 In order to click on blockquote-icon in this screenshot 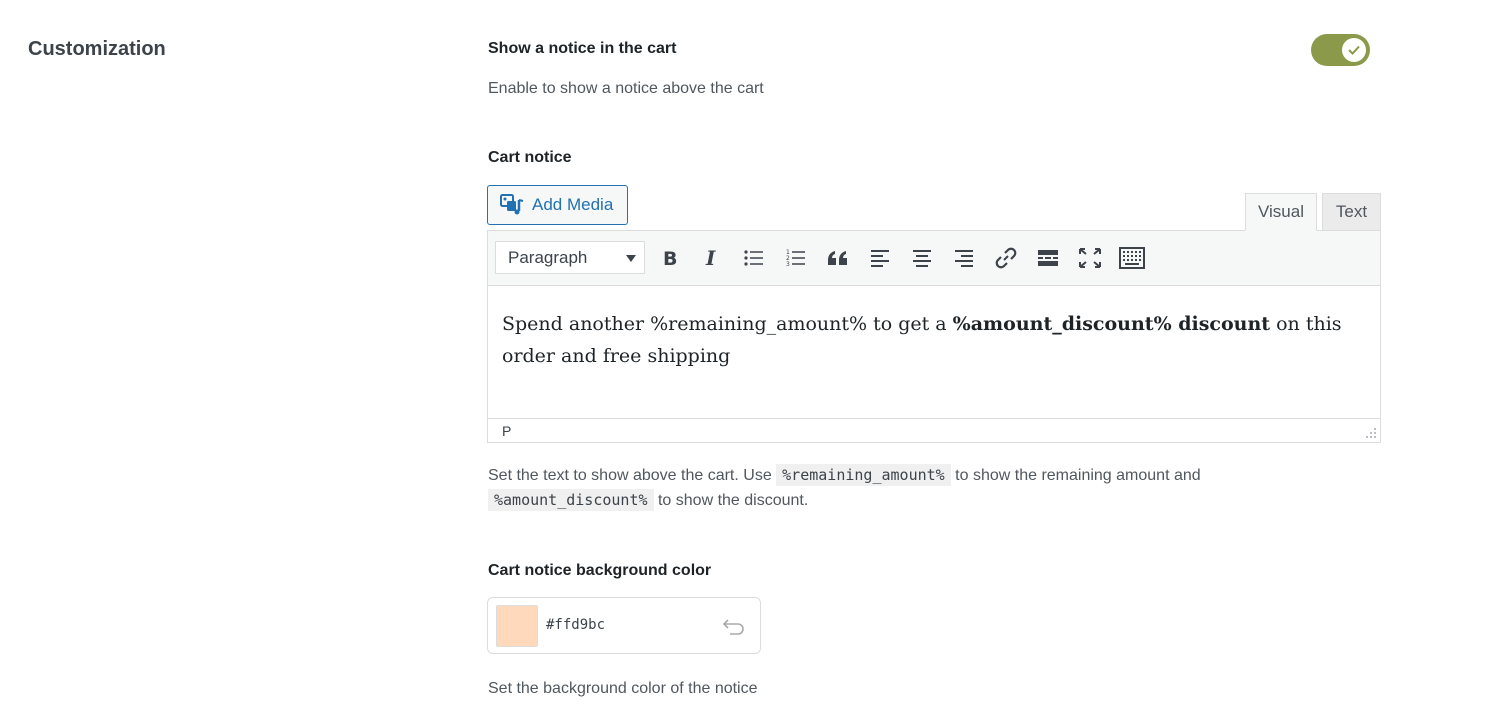, I will do `click(838, 258)`.